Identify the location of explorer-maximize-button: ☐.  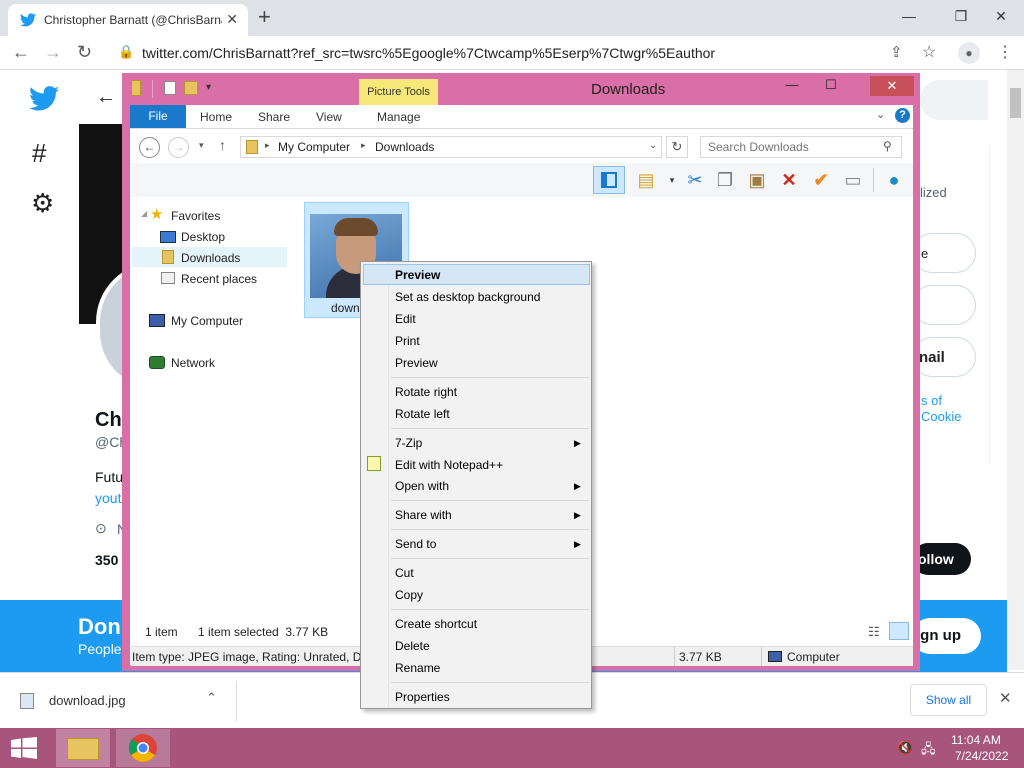
(831, 87).